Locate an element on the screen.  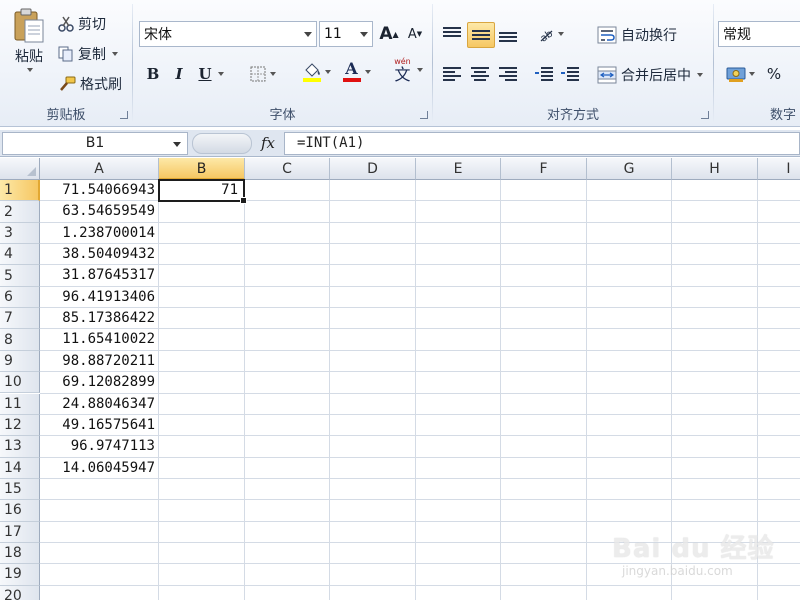
formula-bar-splitter is located at coordinates (222, 143).